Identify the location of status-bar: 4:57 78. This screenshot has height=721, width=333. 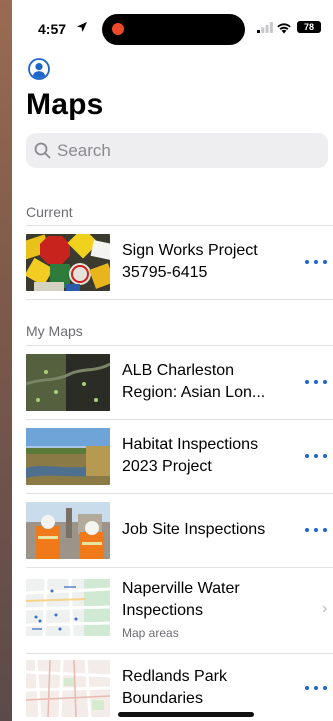
(172, 23).